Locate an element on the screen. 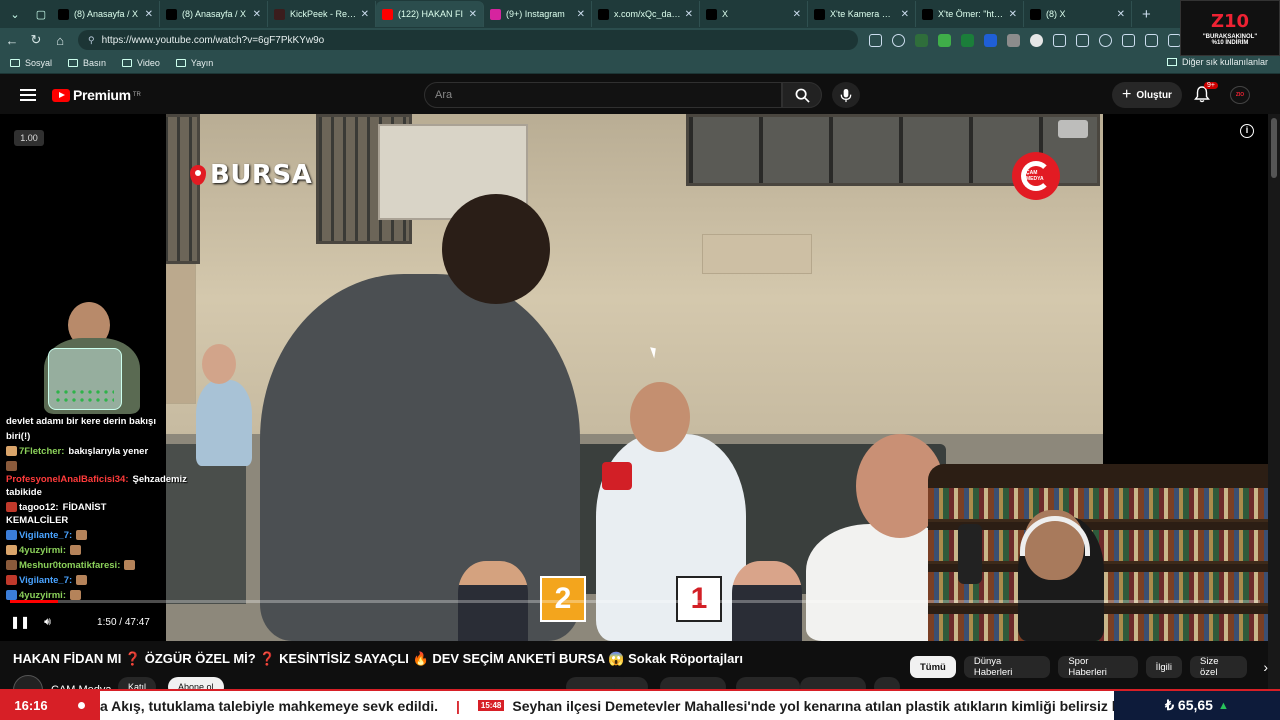  browser-tab: KickPeek - Real-tim ✕ is located at coordinates (322, 14).